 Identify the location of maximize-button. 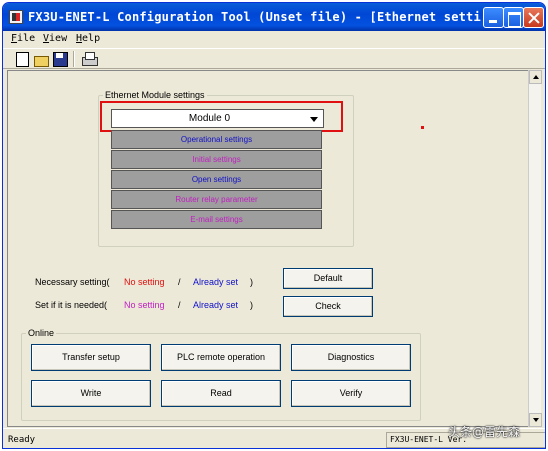
(513, 17).